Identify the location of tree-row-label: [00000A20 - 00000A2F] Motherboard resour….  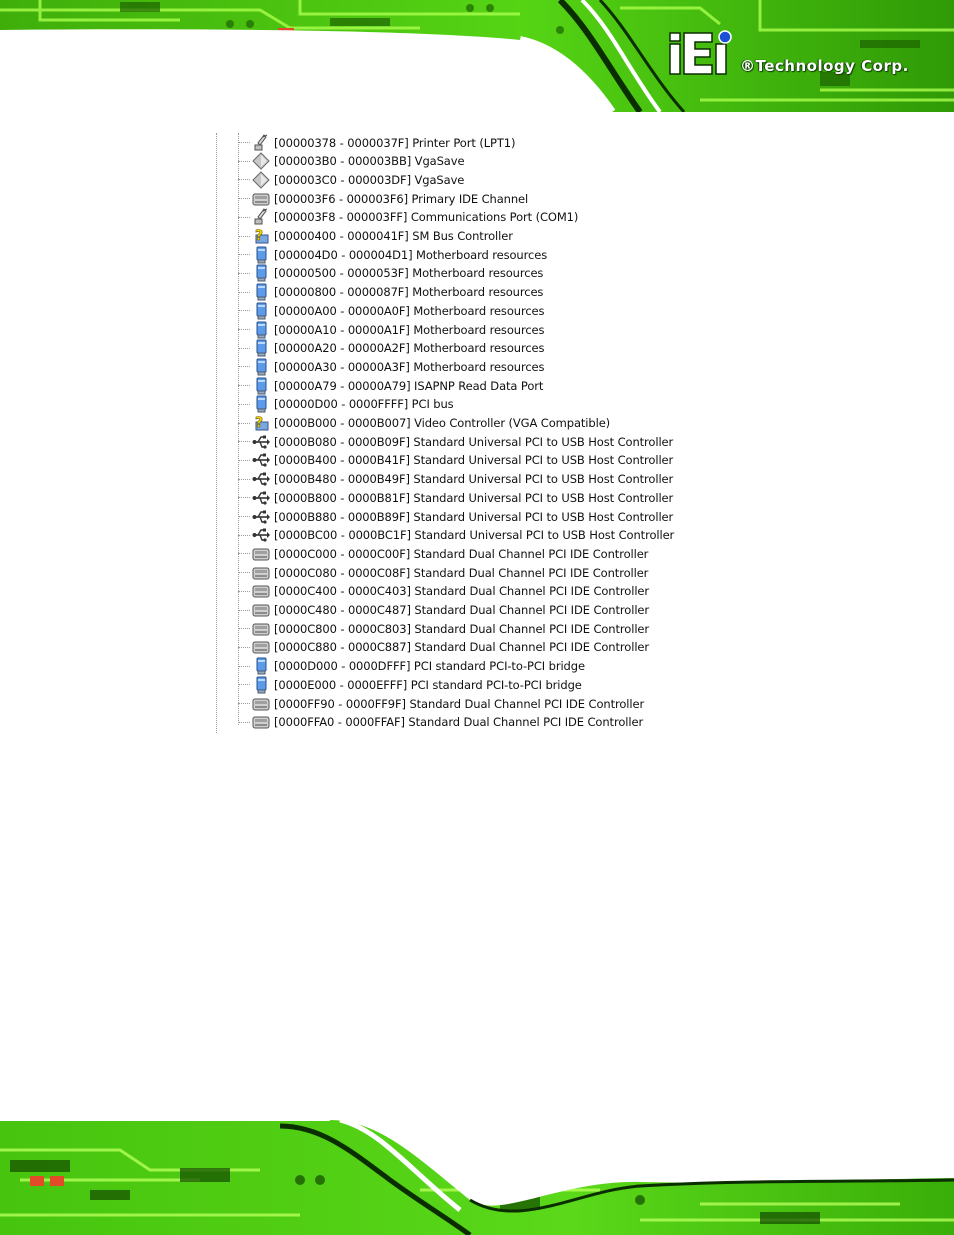
(409, 348).